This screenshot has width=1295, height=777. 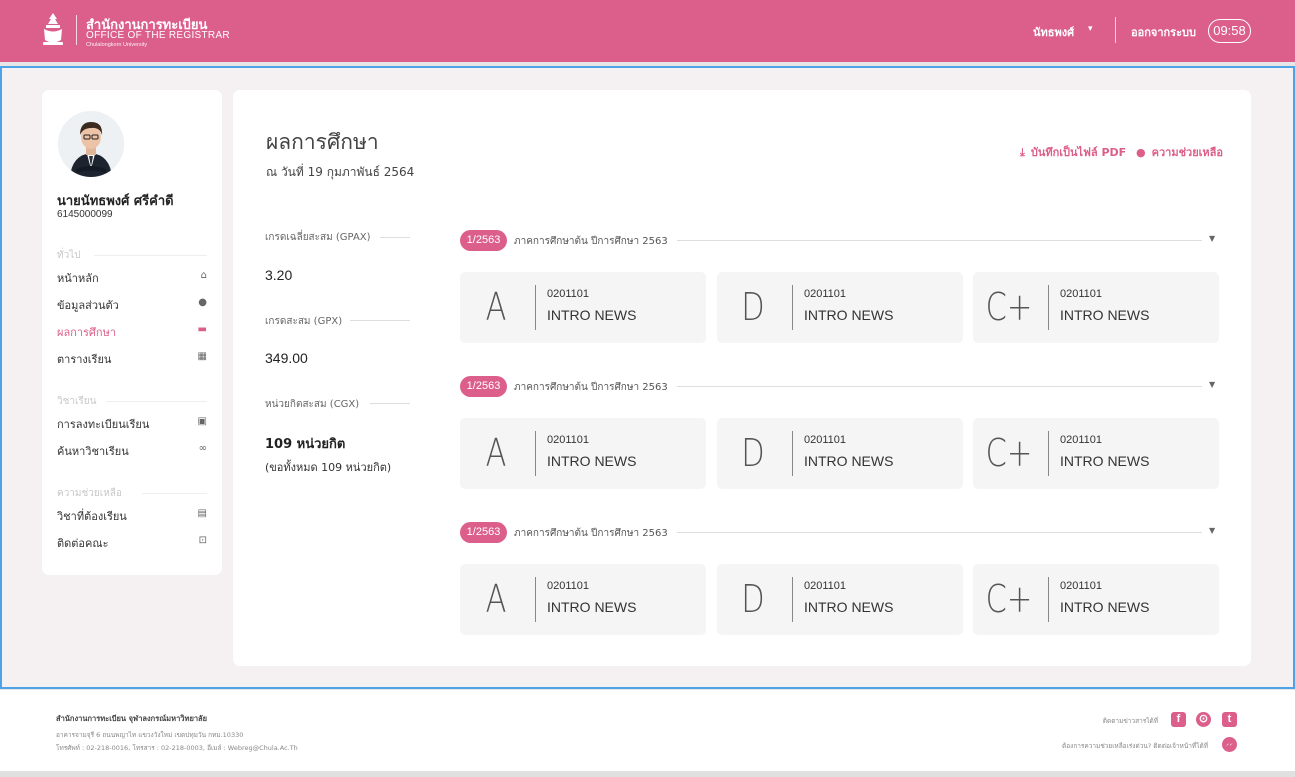 I want to click on sidebar-item-registration: การลงทะเบียนเรียน ▣, so click(x=132, y=424).